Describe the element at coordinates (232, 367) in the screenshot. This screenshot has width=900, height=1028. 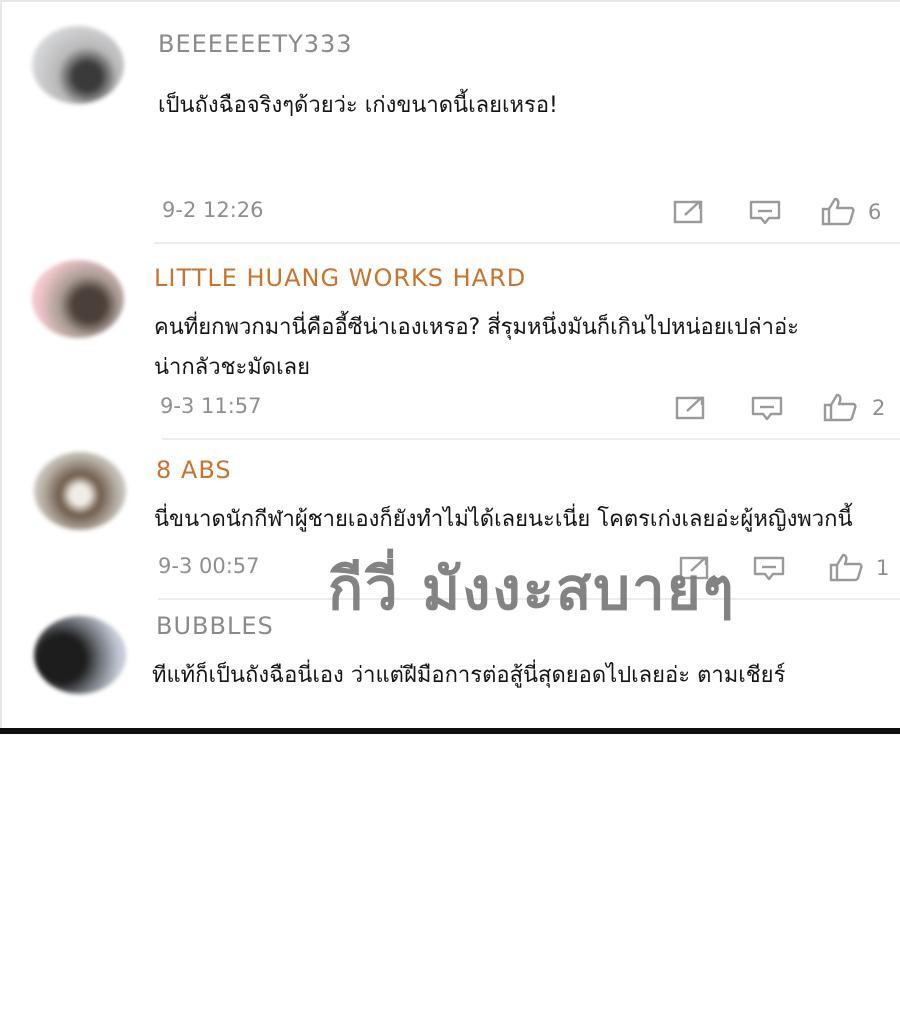
I see `comment-2-text-line-2: น่ากลัวชะมัดเลย` at that location.